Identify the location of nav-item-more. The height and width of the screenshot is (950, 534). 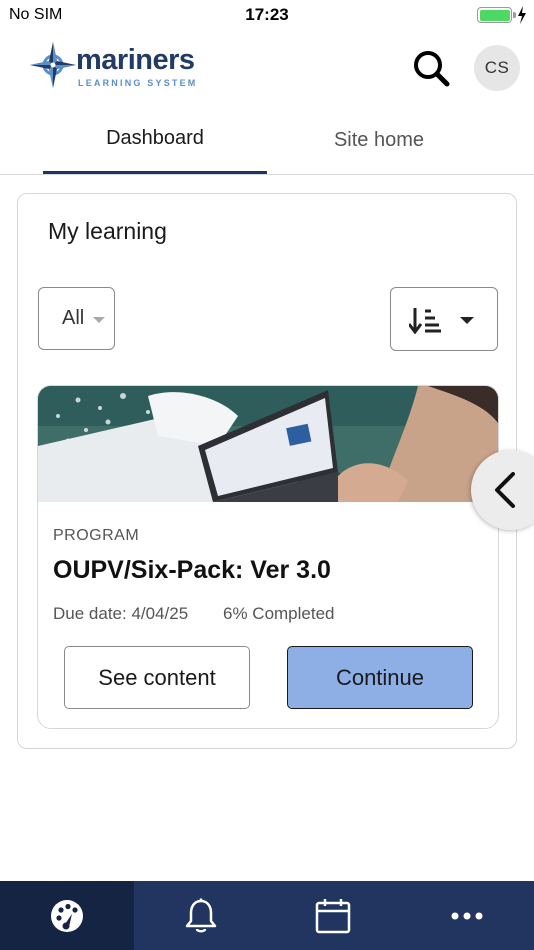
(467, 915).